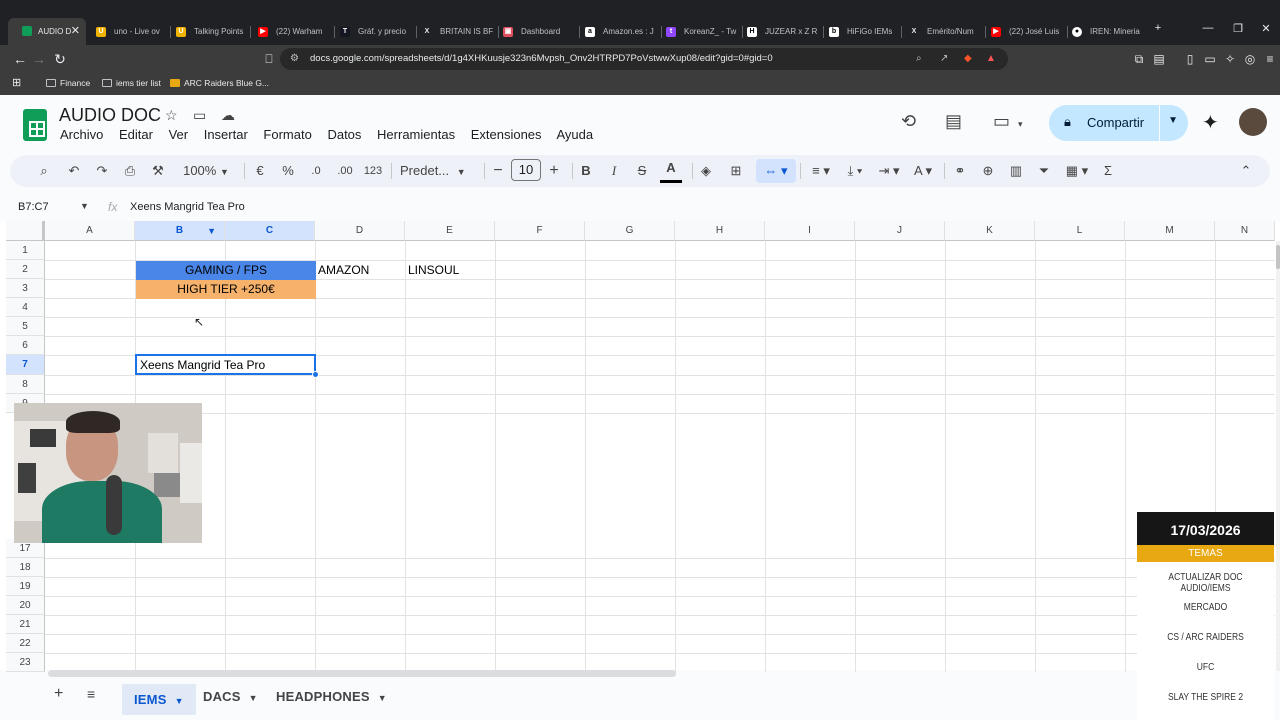 The width and height of the screenshot is (1280, 720). I want to click on vertical-align-button: ⤓ ▾, so click(855, 171).